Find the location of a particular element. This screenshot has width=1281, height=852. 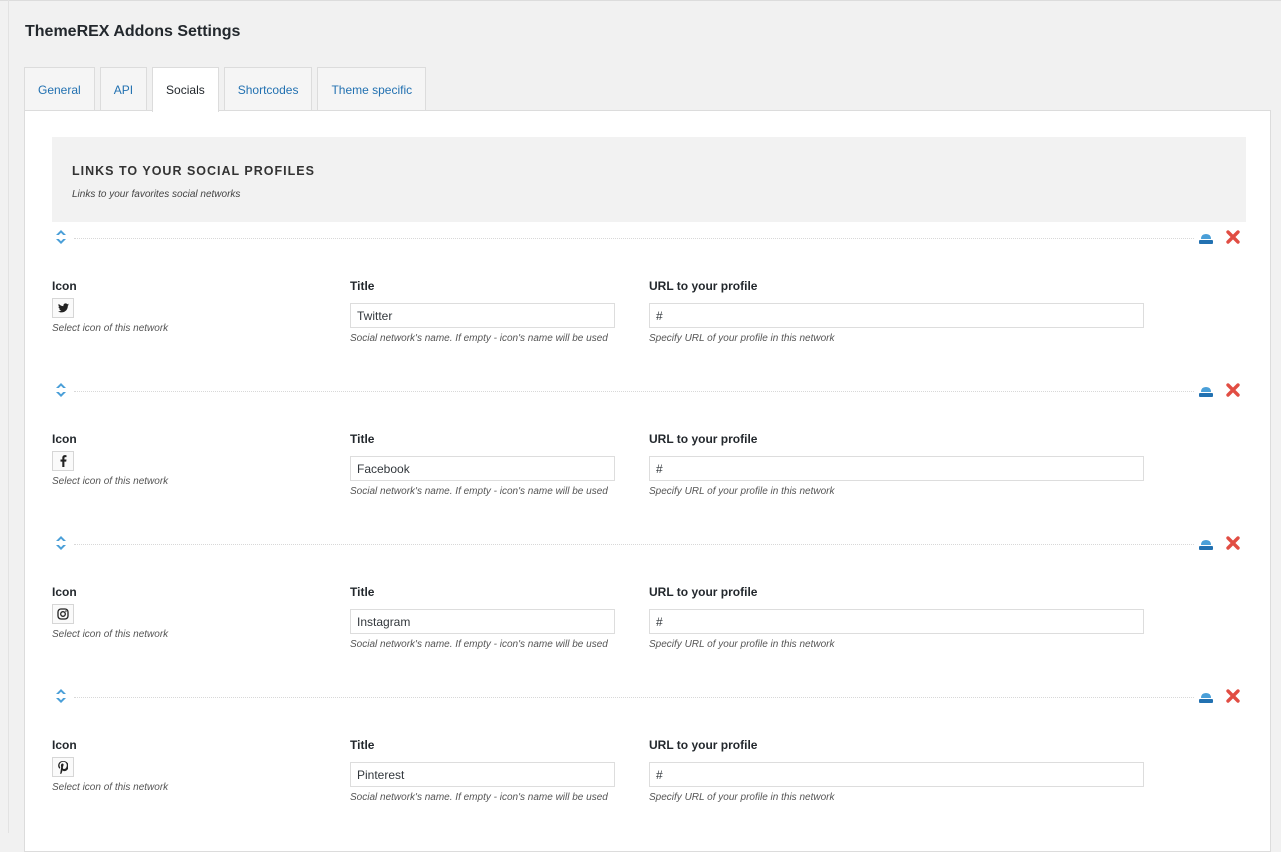

pinterest-icon is located at coordinates (63, 767).